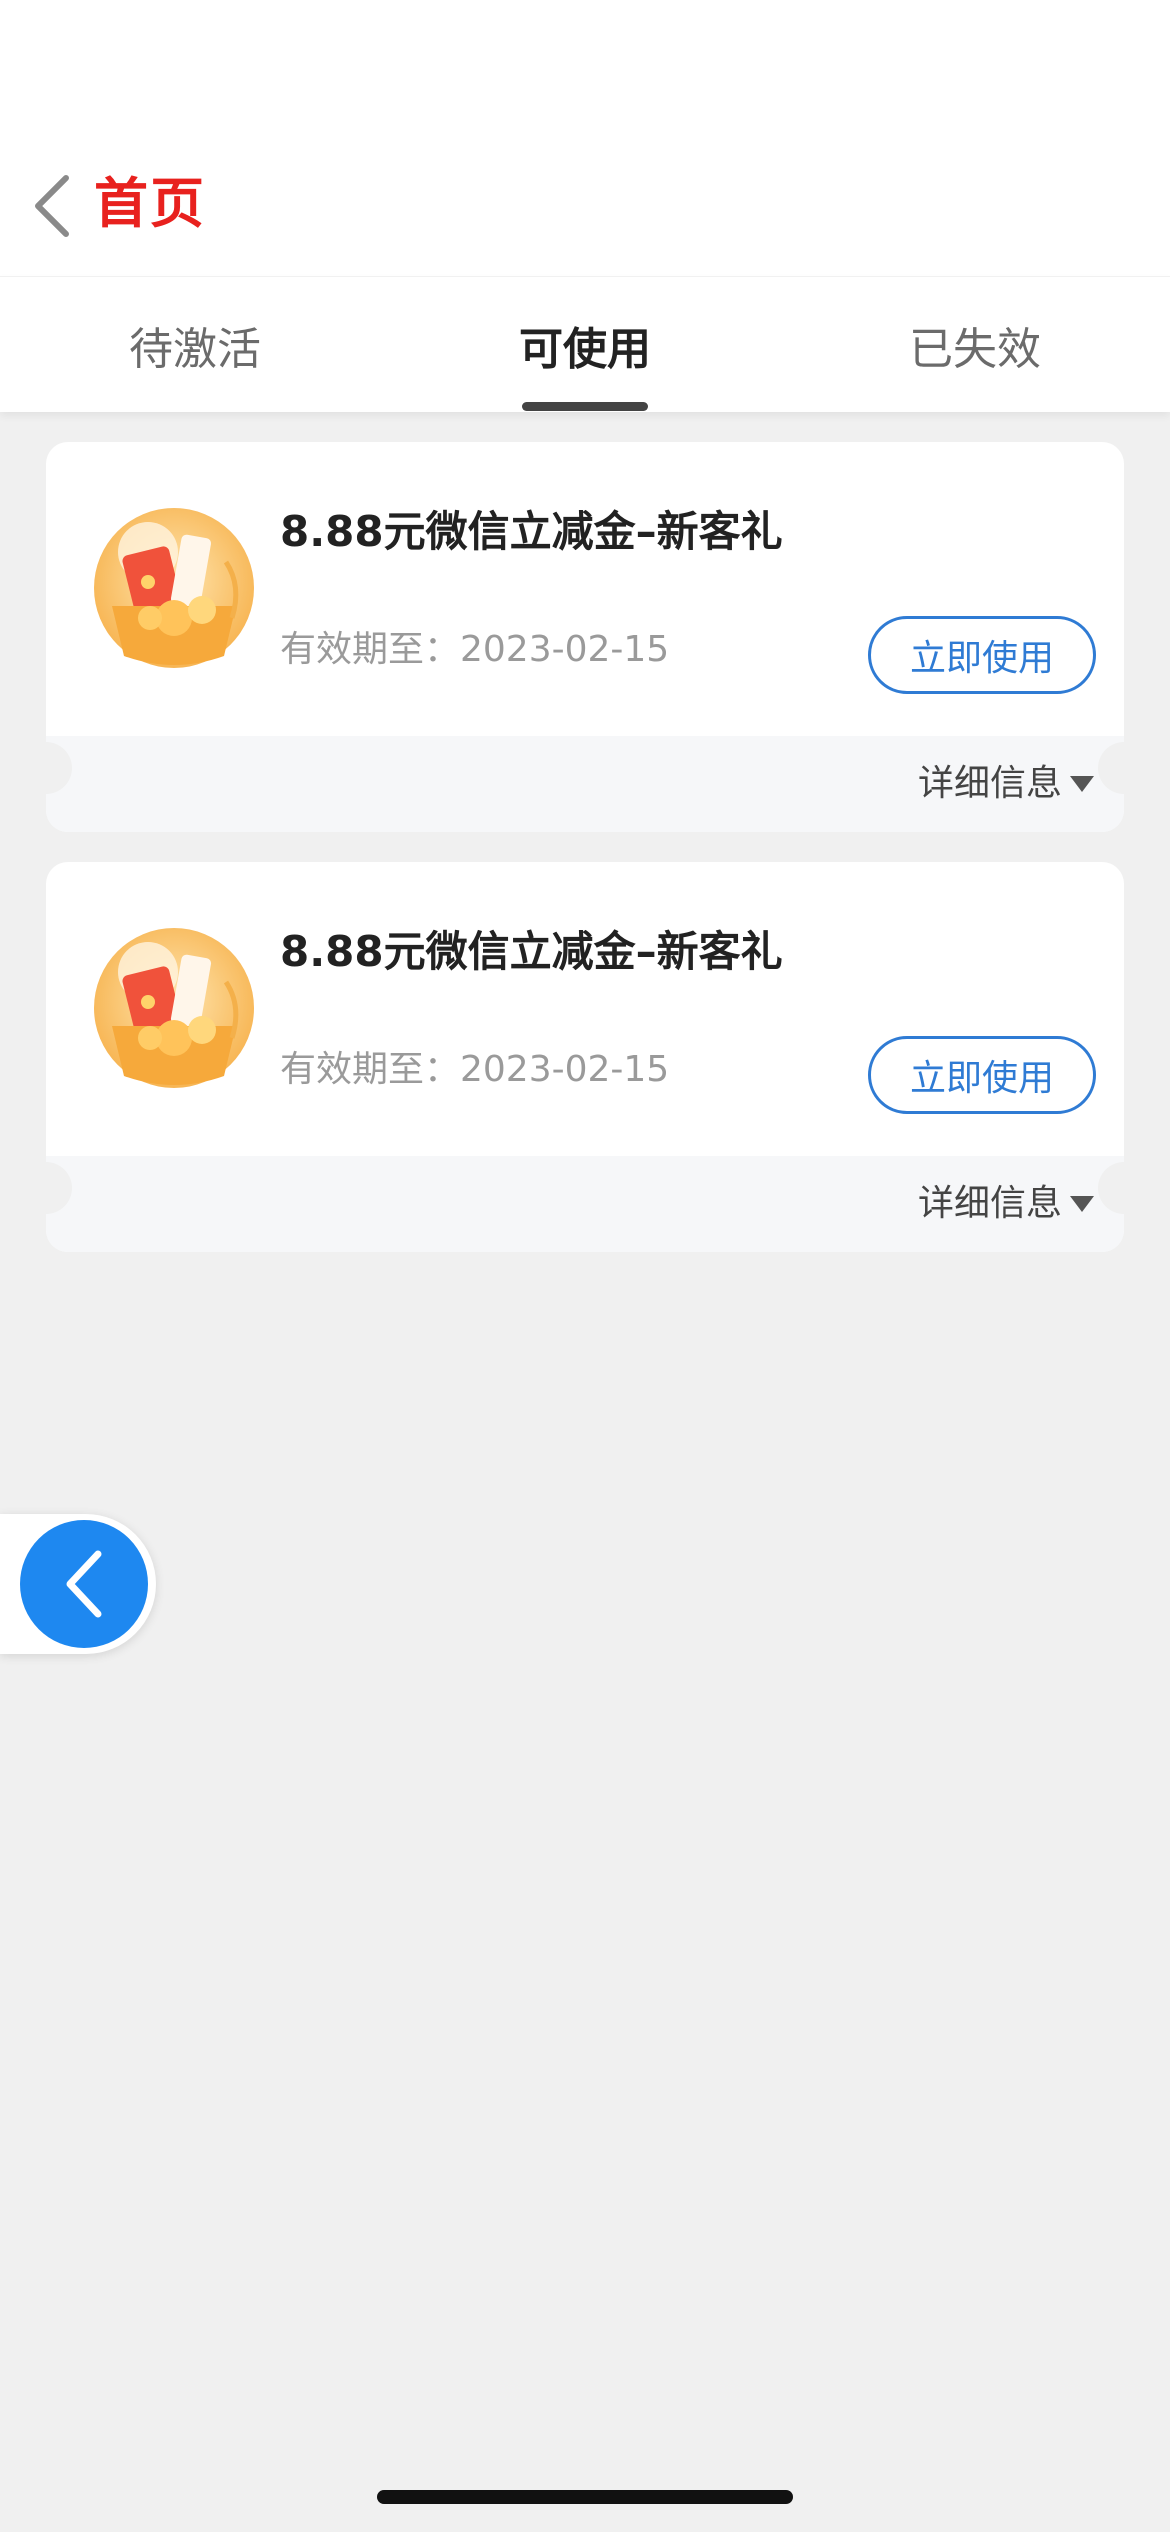 The height and width of the screenshot is (2532, 1170). I want to click on tab-expired: 已失效, so click(975, 345).